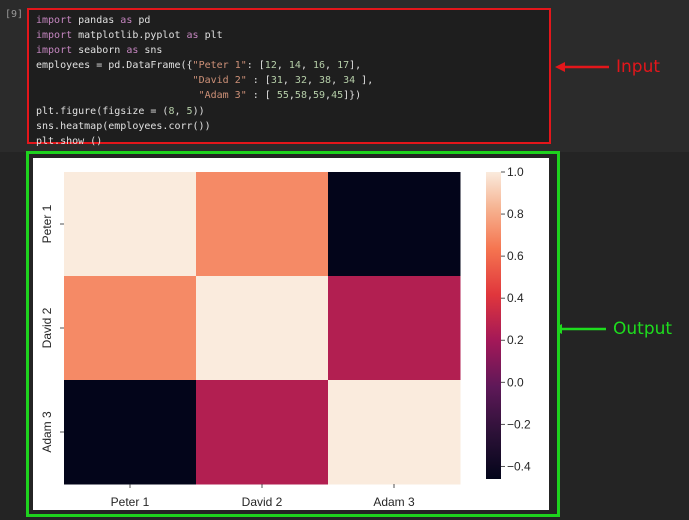  What do you see at coordinates (47, 327) in the screenshot?
I see `y-tick-label: David 2` at bounding box center [47, 327].